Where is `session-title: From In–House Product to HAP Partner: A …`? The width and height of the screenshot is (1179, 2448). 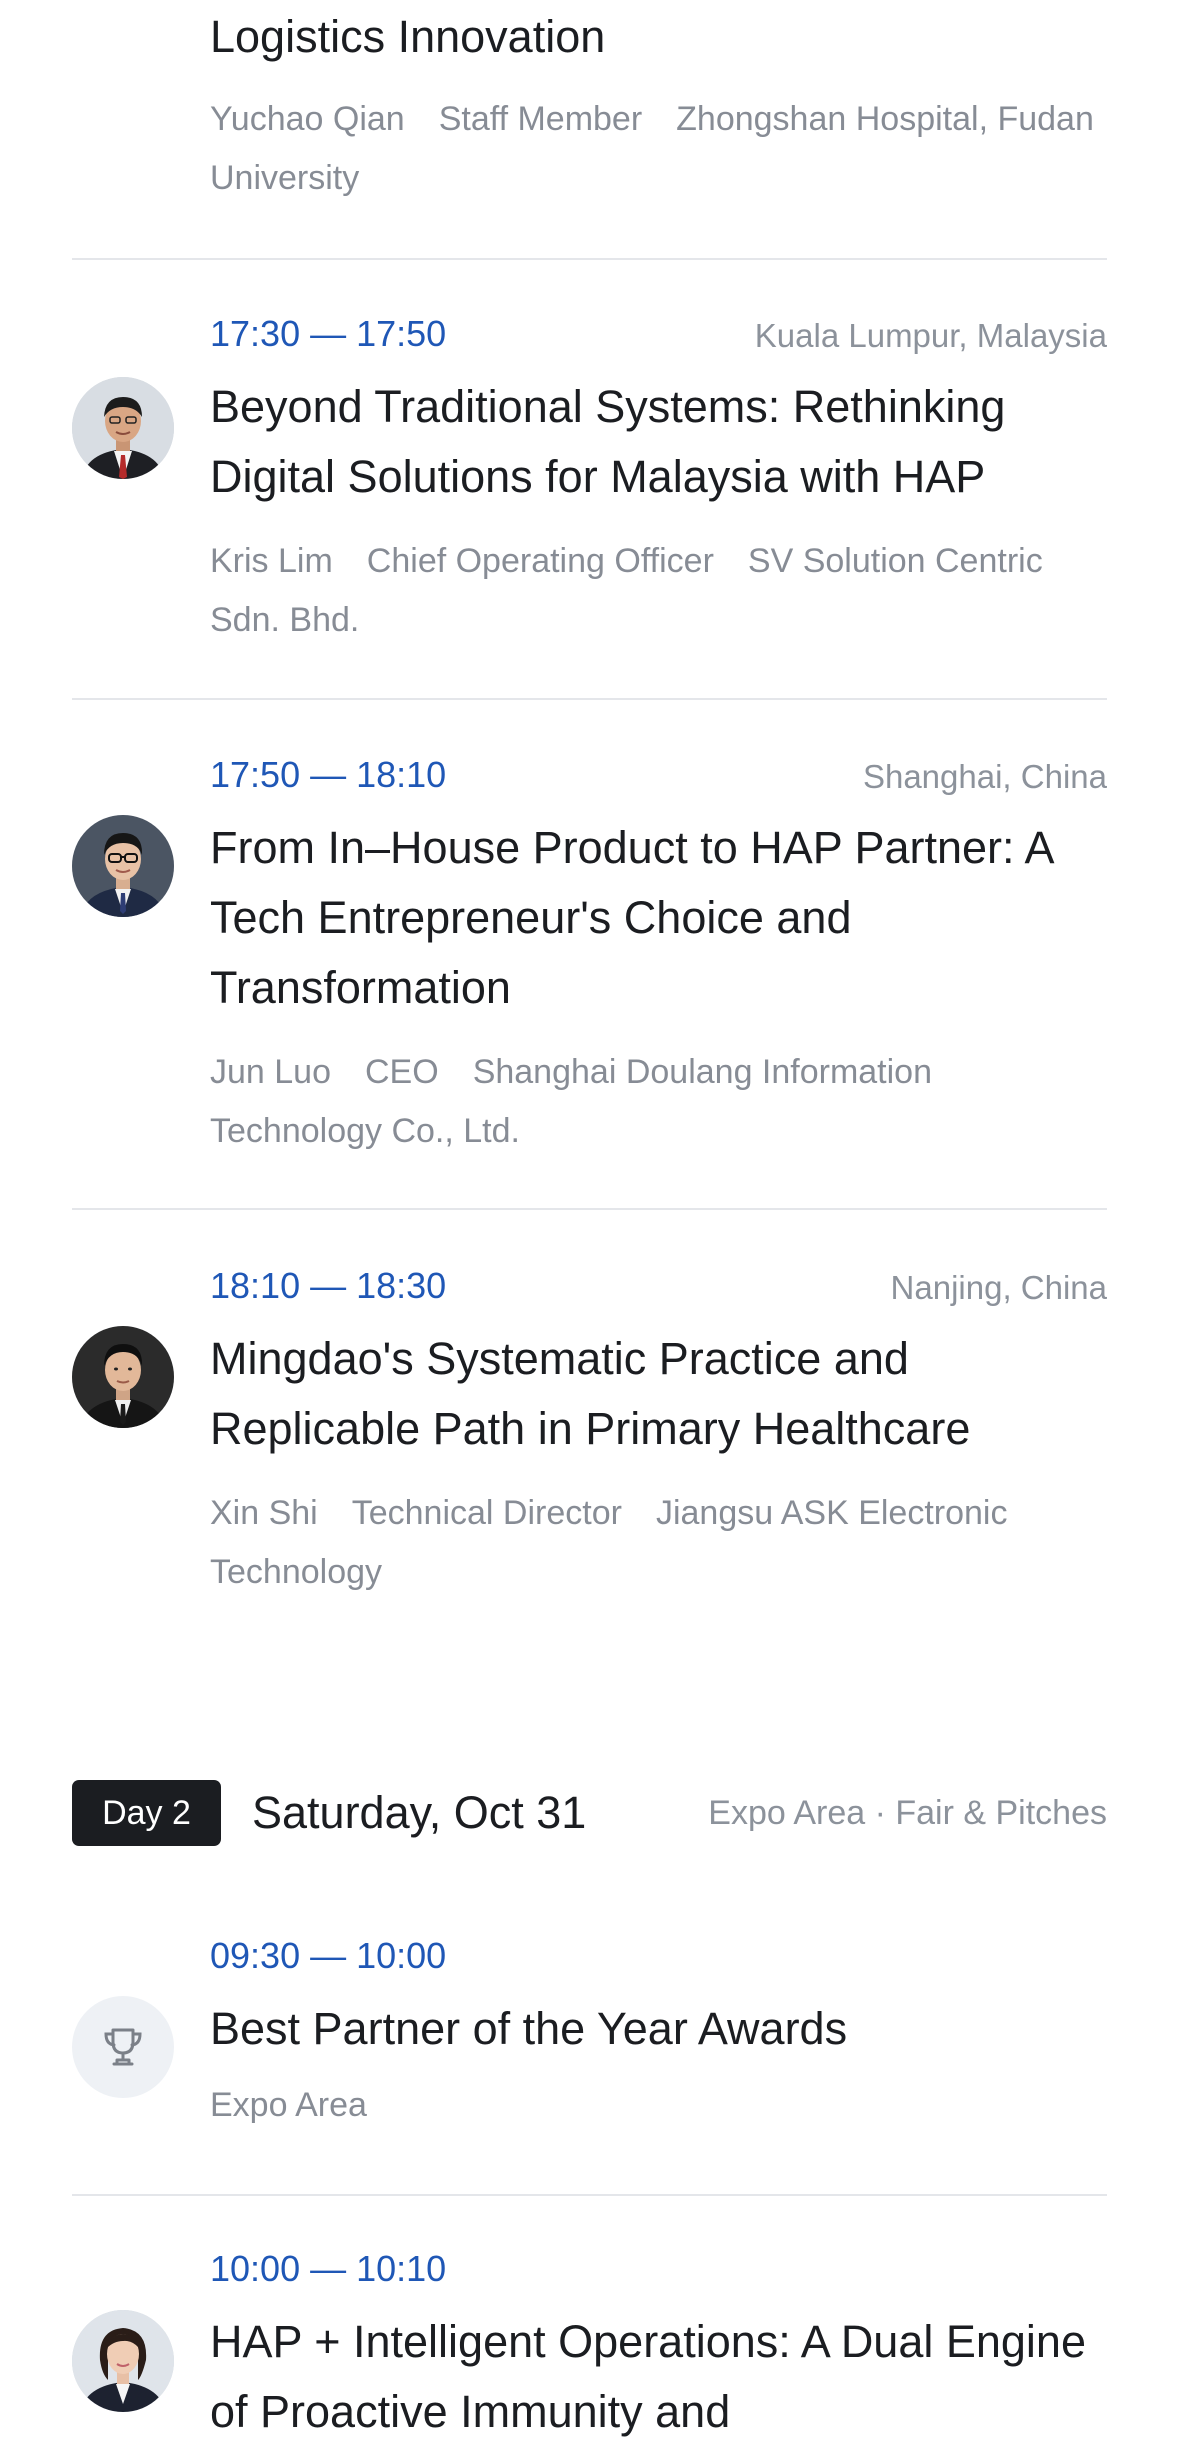
session-title: From In–House Product to HAP Partner: A … is located at coordinates (631, 917).